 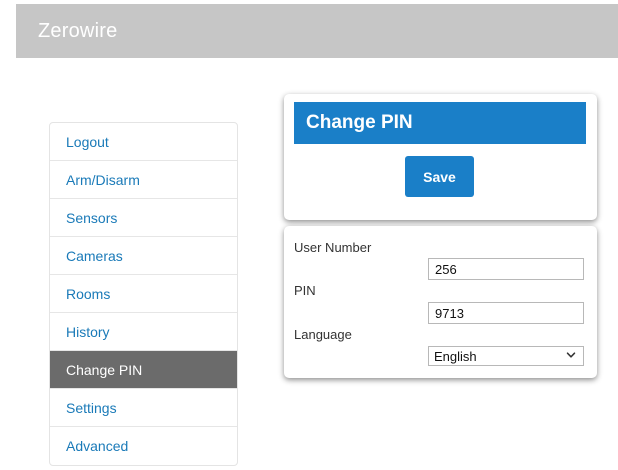 What do you see at coordinates (78, 31) in the screenshot?
I see `app-title: Zerowire` at bounding box center [78, 31].